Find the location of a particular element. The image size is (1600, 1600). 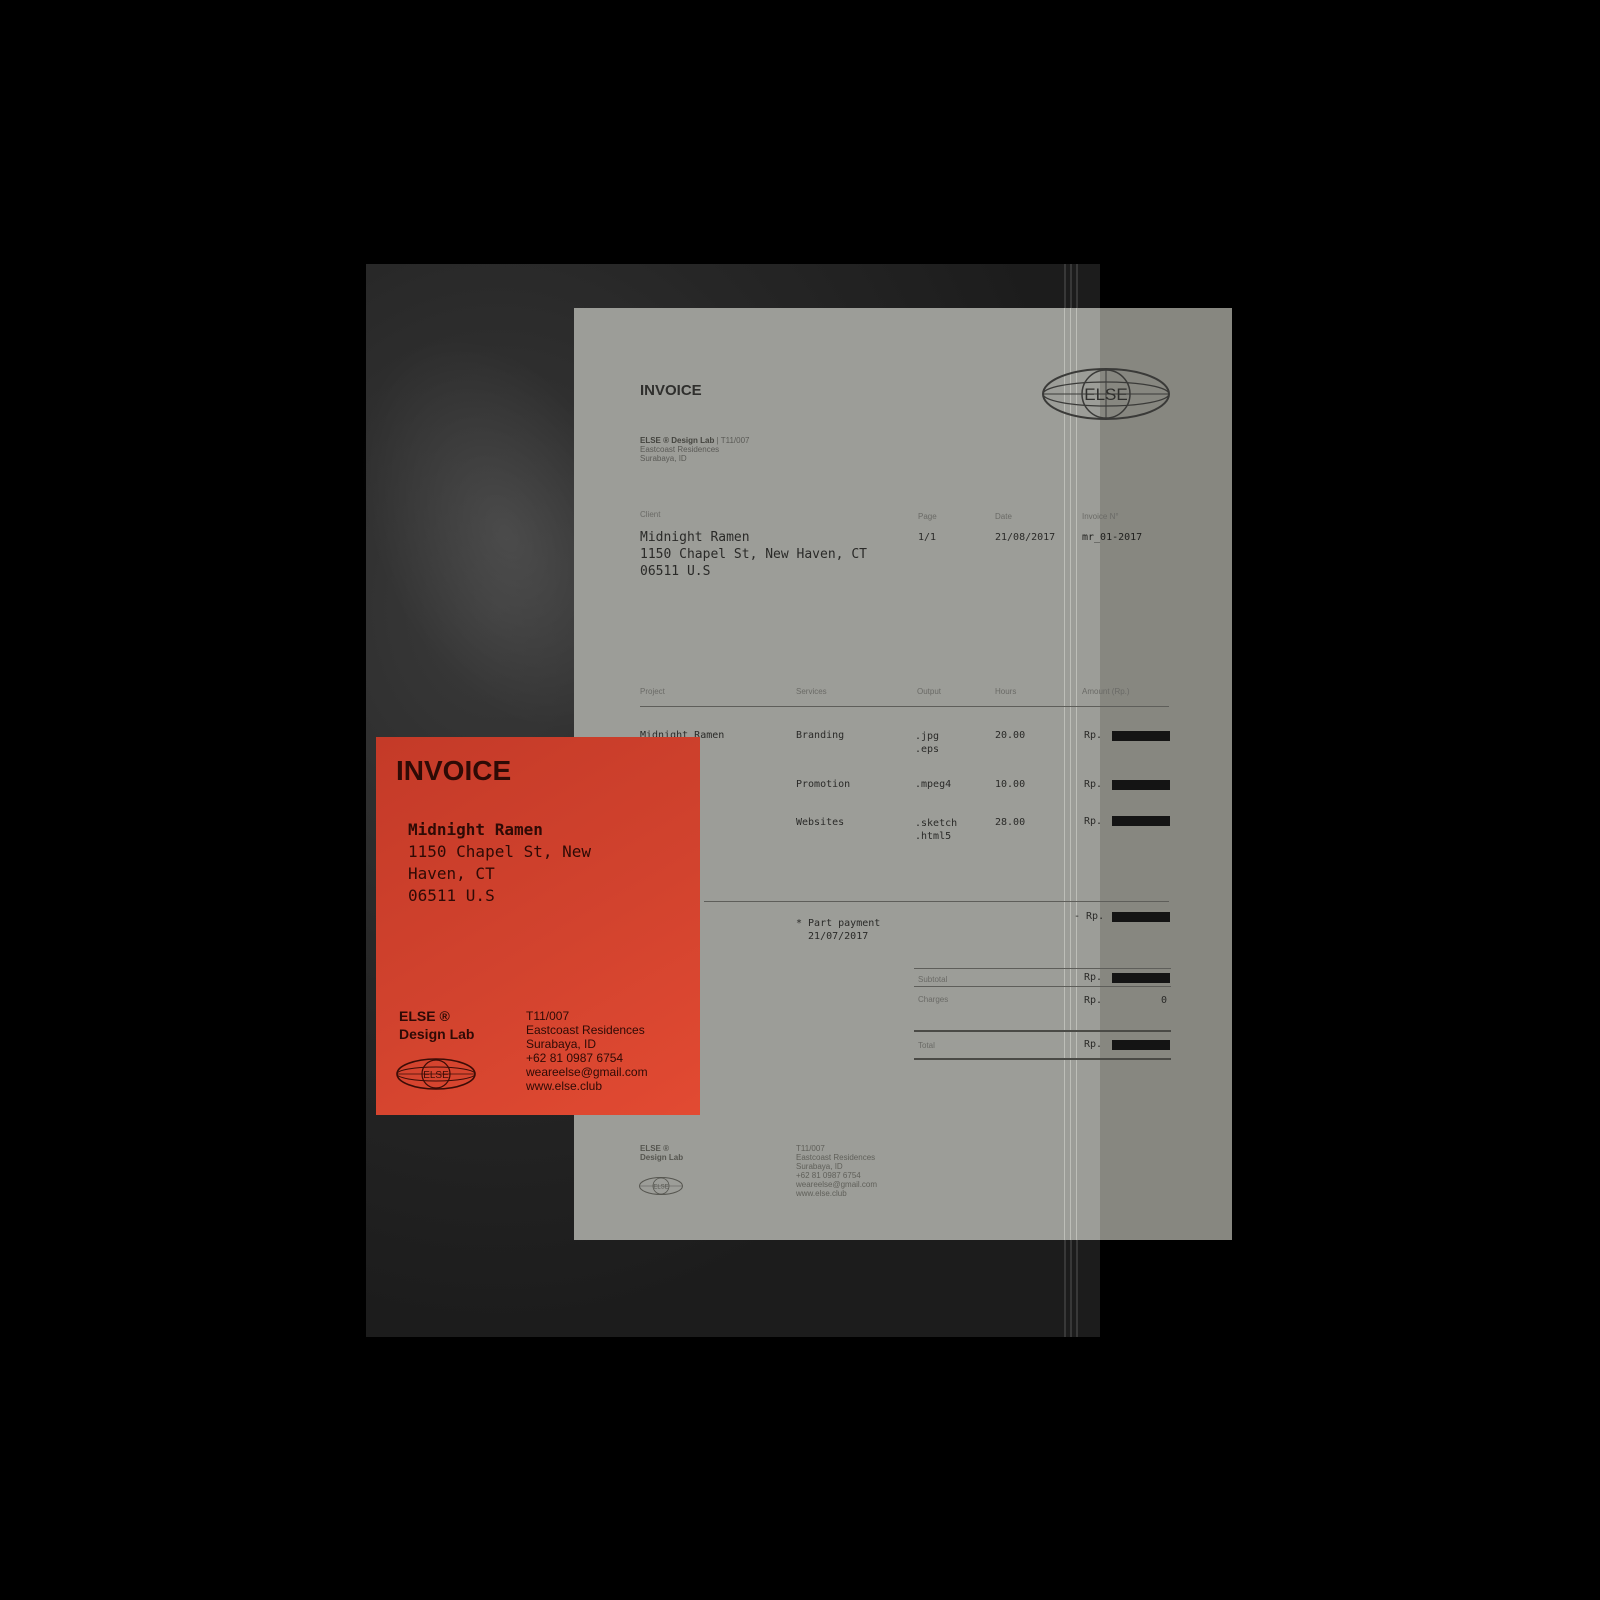

card-logo-text: ELSE is located at coordinates (436, 1075).